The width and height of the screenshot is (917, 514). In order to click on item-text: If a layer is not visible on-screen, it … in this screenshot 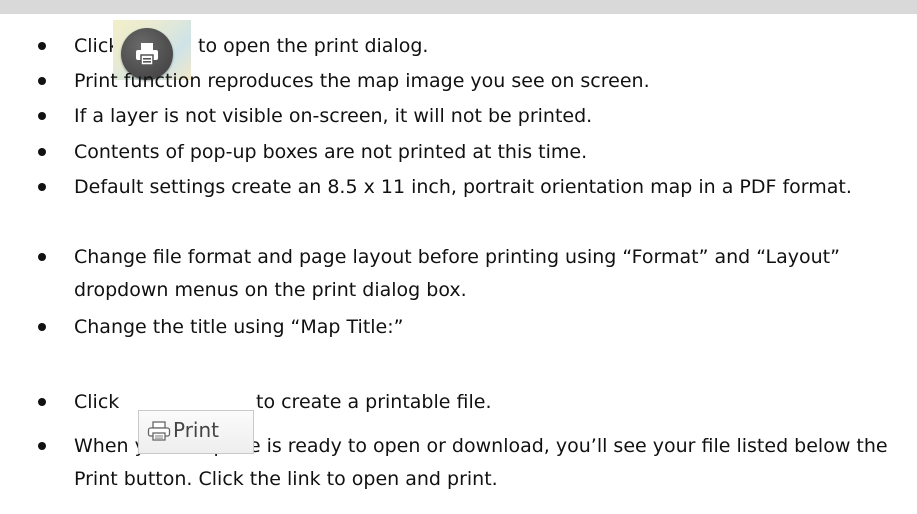, I will do `click(333, 116)`.